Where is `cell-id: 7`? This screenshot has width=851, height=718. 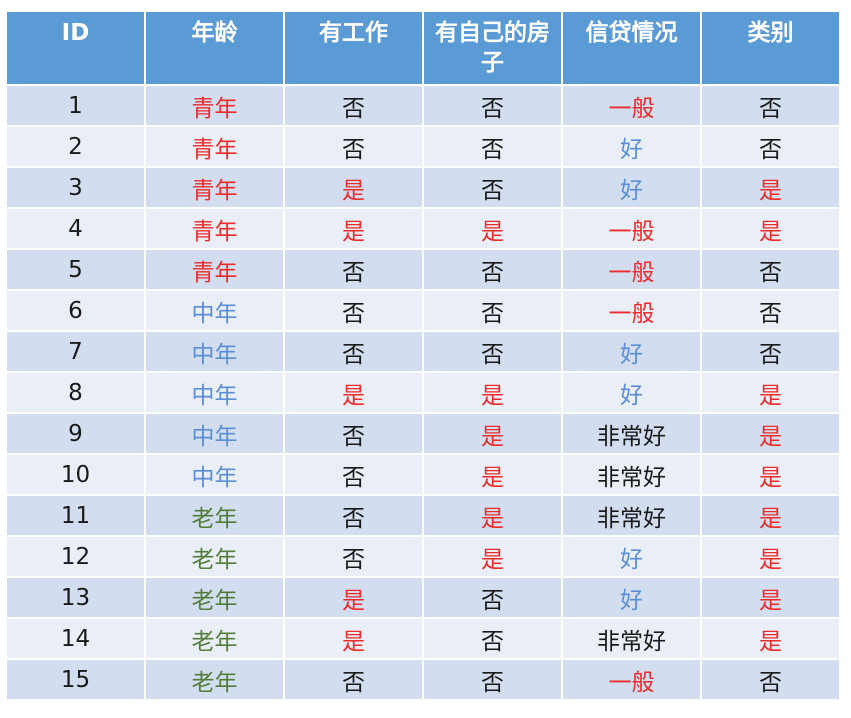 cell-id: 7 is located at coordinates (75, 351).